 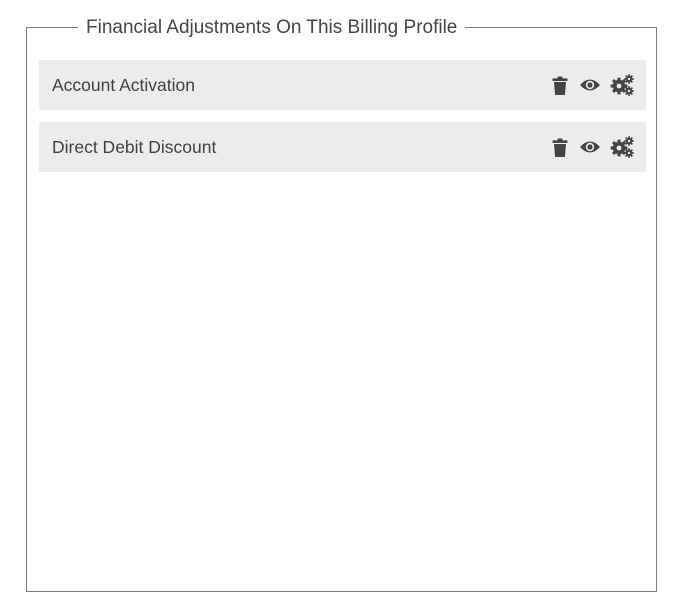 I want to click on adjustment-label: Account Activation, so click(x=123, y=84).